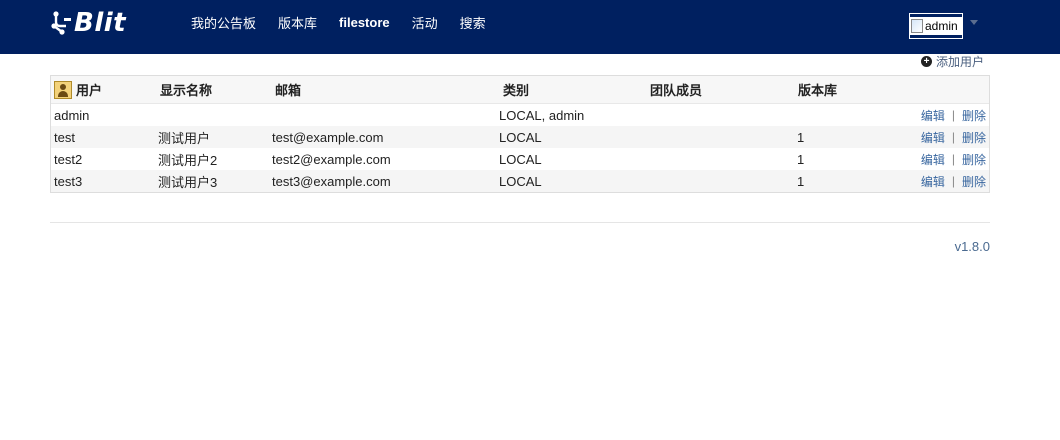 The height and width of the screenshot is (440, 1060). I want to click on add-user-button: + 添加用户, so click(952, 61).